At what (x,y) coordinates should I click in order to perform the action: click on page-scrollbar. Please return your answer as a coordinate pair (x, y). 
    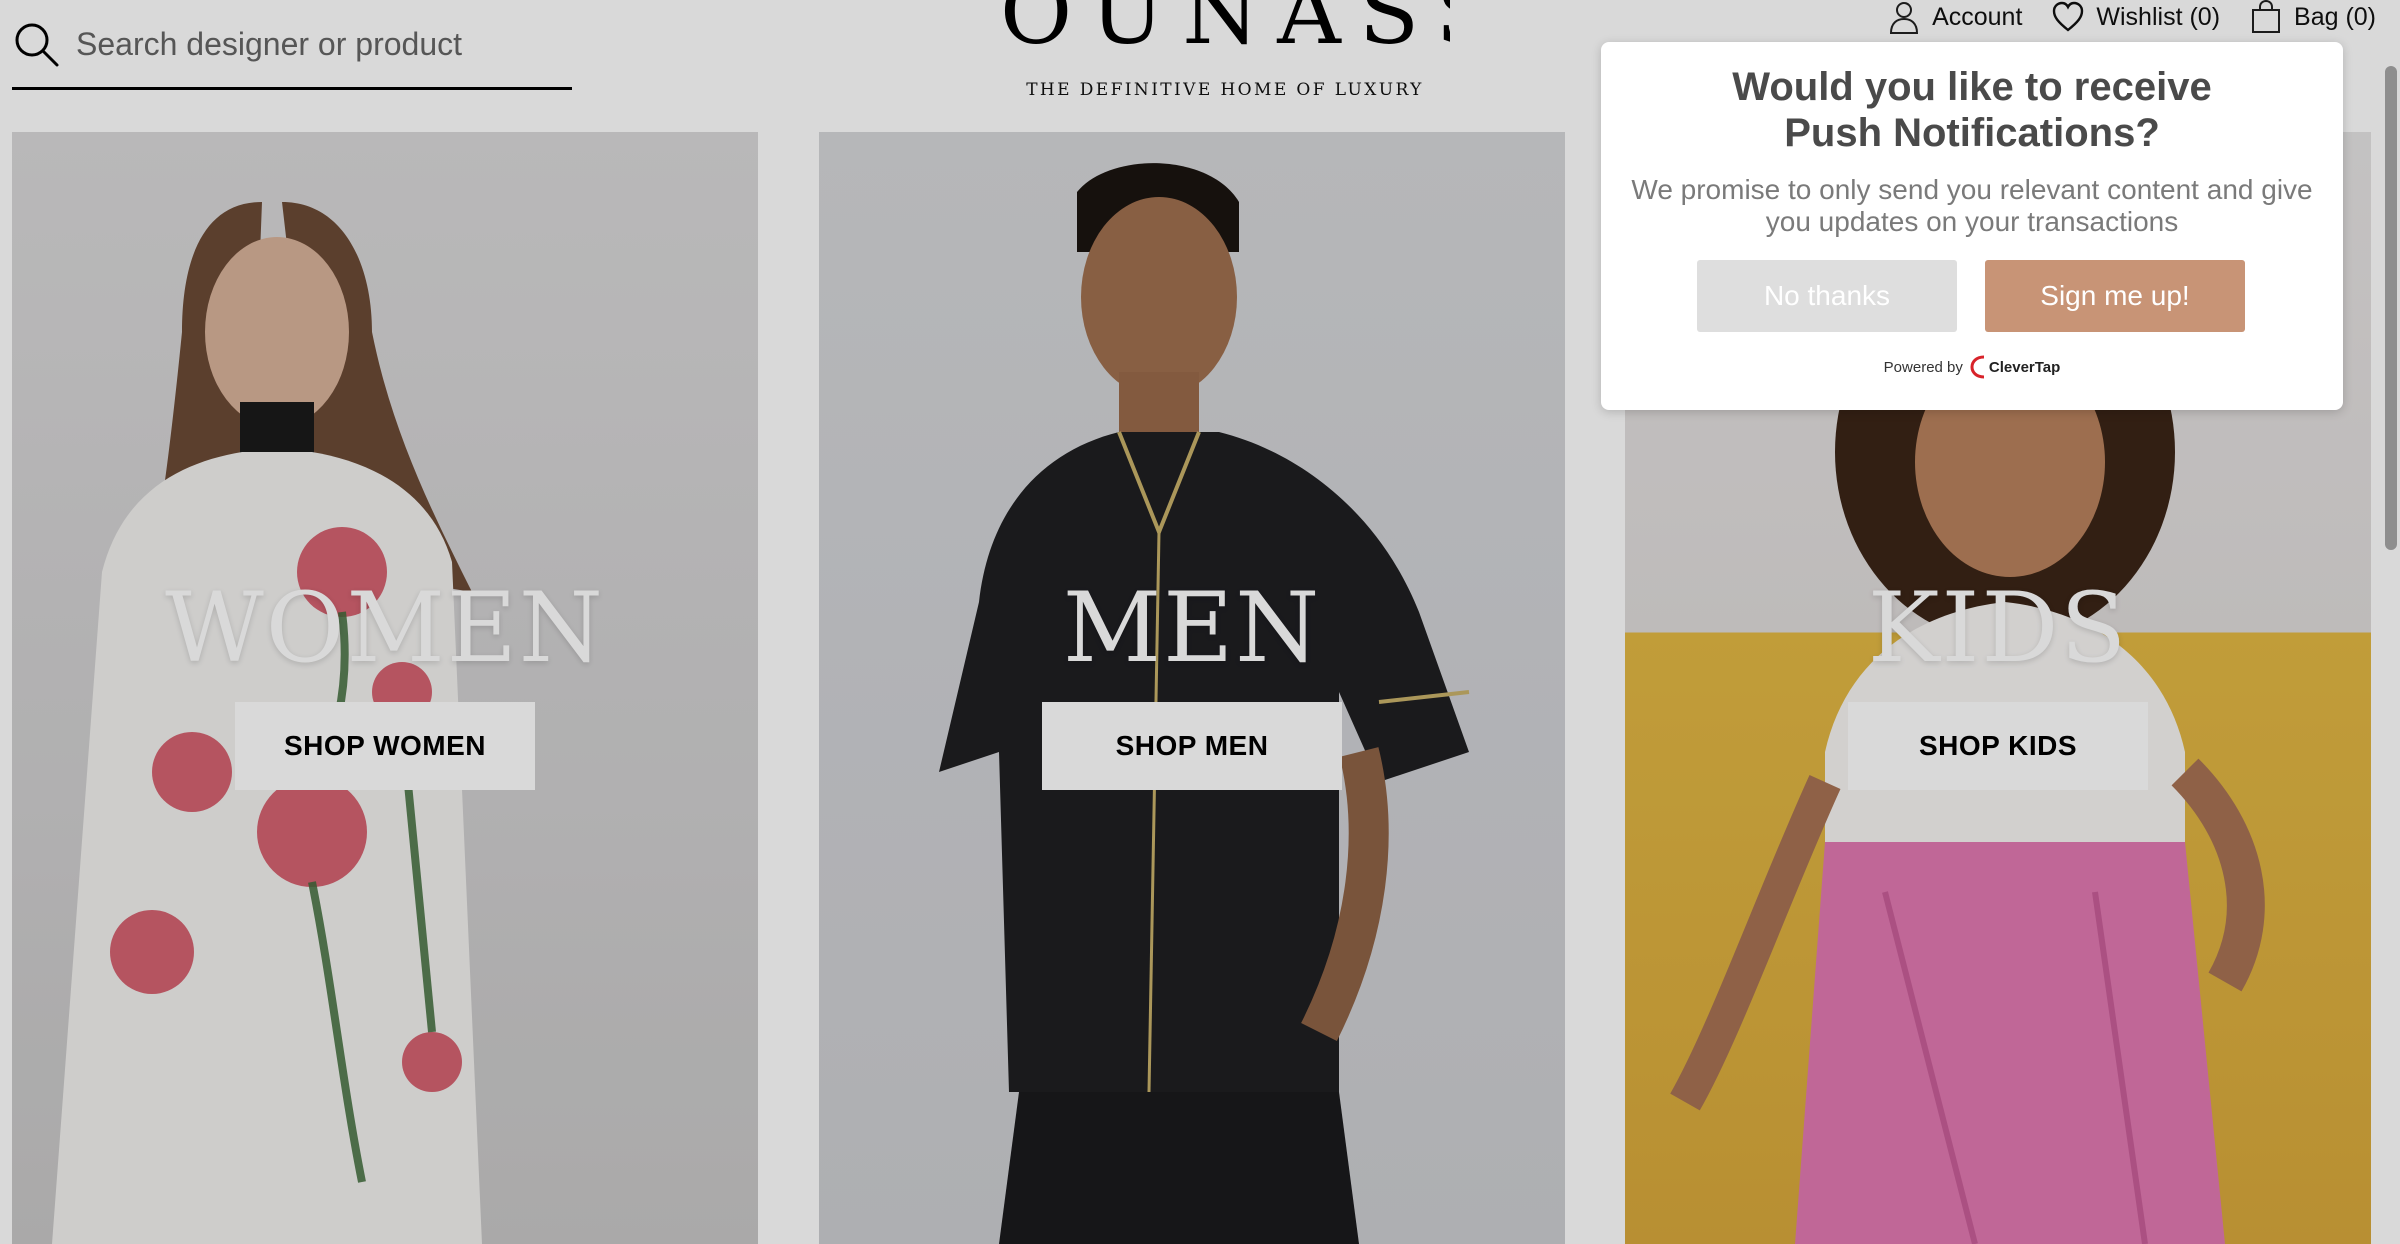
    Looking at the image, I should click on (2391, 622).